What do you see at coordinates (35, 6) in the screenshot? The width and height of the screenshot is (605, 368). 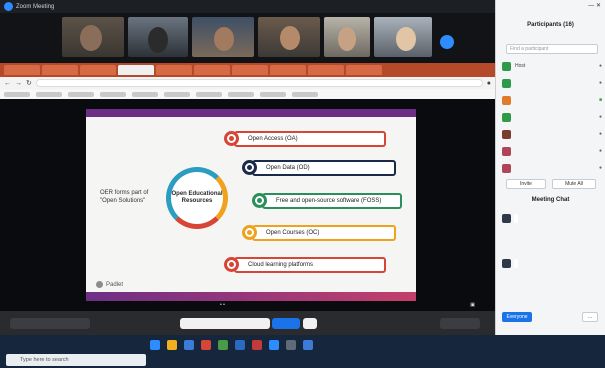 I see `window-title: Zoom Meeting` at bounding box center [35, 6].